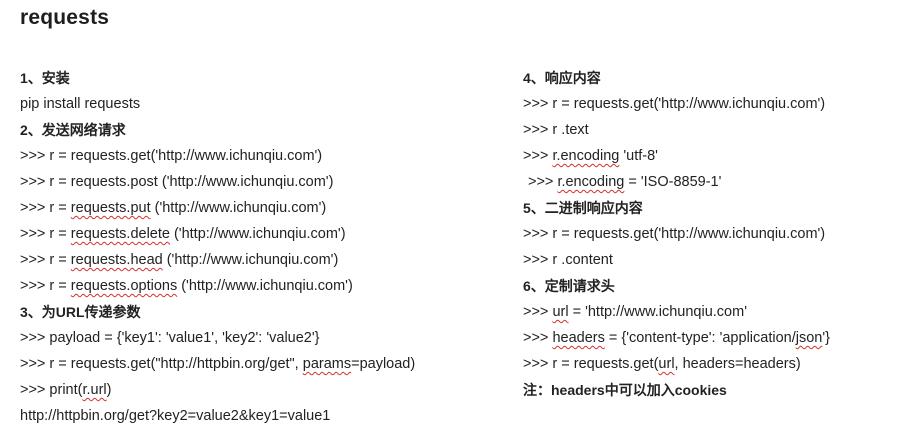  I want to click on spellcheck-underlined-text: requests.put, so click(110, 208).